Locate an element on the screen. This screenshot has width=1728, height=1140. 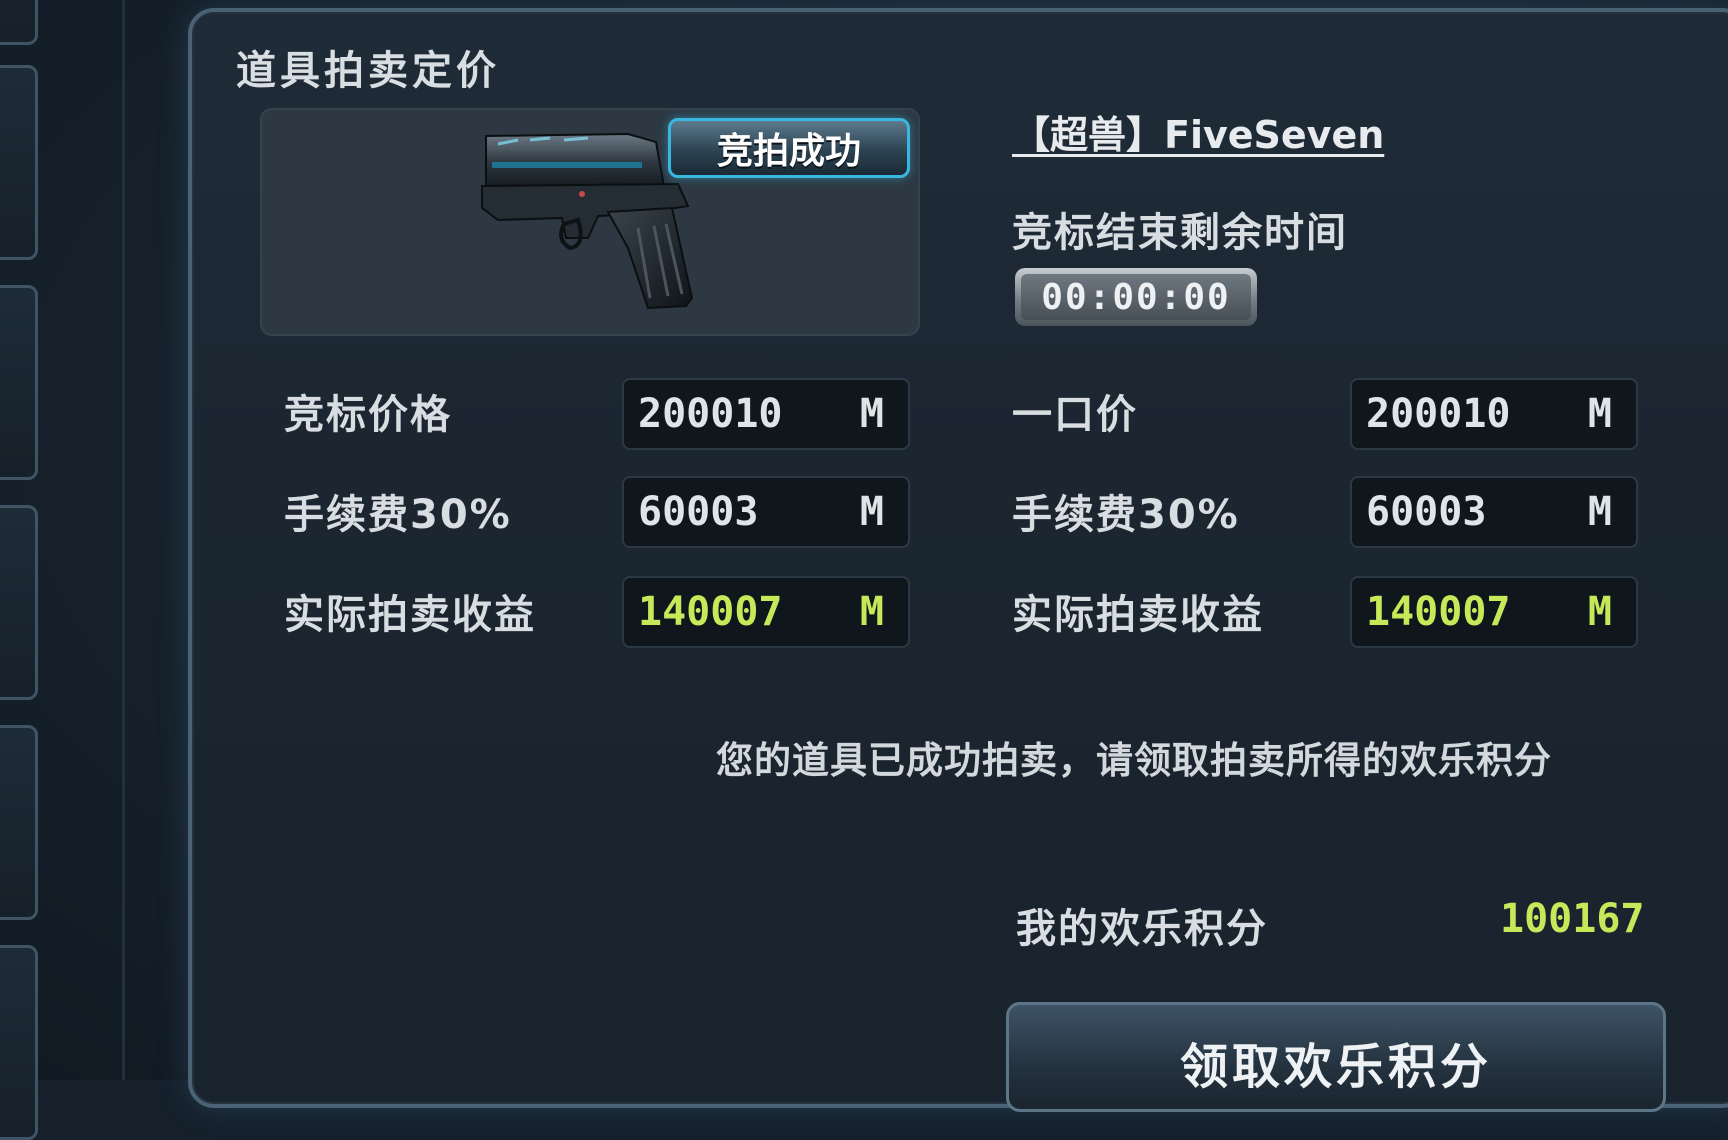
auction-success-badge: 竞拍成功 is located at coordinates (789, 148).